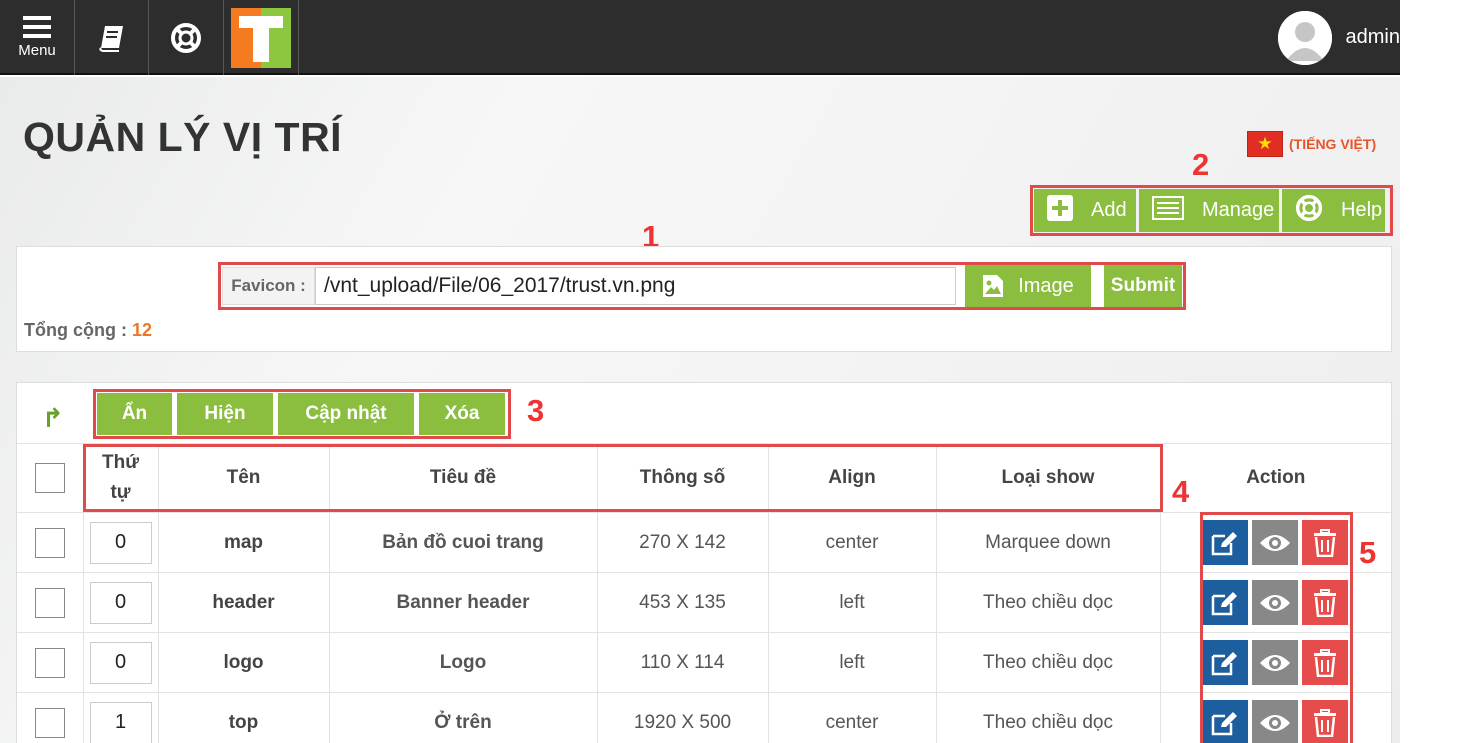 Image resolution: width=1474 pixels, height=743 pixels. I want to click on book-icon, so click(110, 38).